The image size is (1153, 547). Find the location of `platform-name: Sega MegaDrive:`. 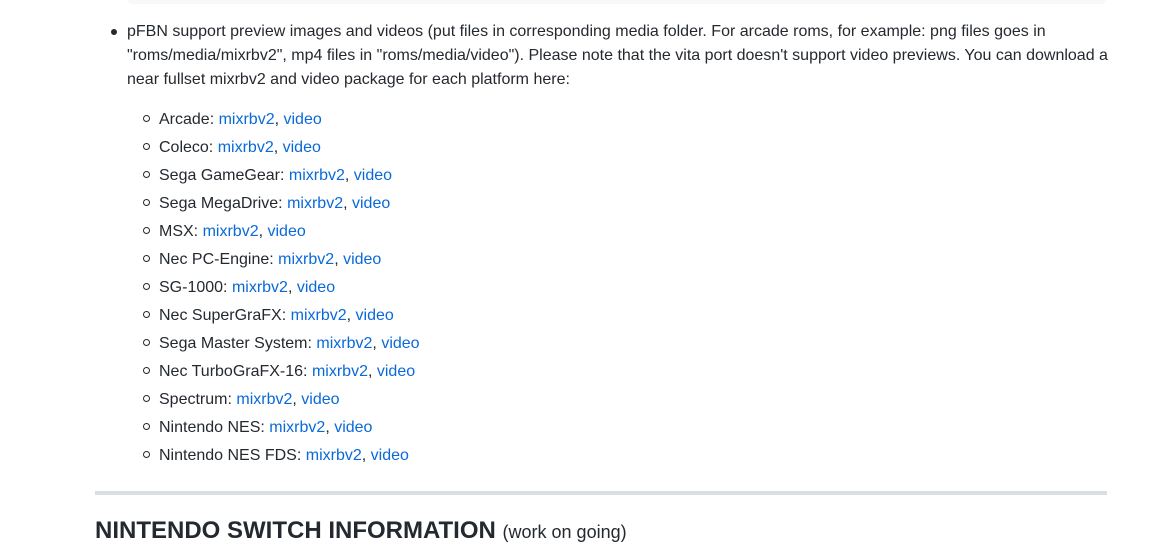

platform-name: Sega MegaDrive: is located at coordinates (221, 203).